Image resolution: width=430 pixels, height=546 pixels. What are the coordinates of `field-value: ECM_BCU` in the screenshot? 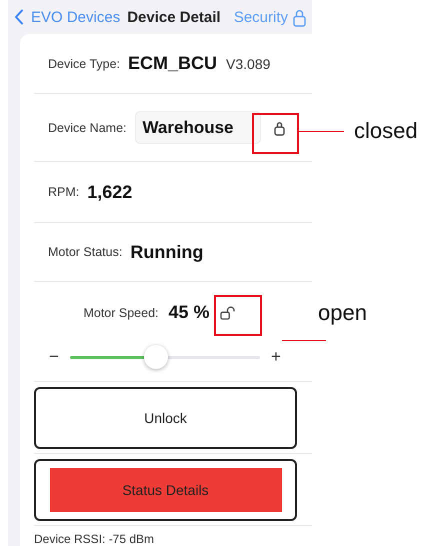 It's located at (173, 63).